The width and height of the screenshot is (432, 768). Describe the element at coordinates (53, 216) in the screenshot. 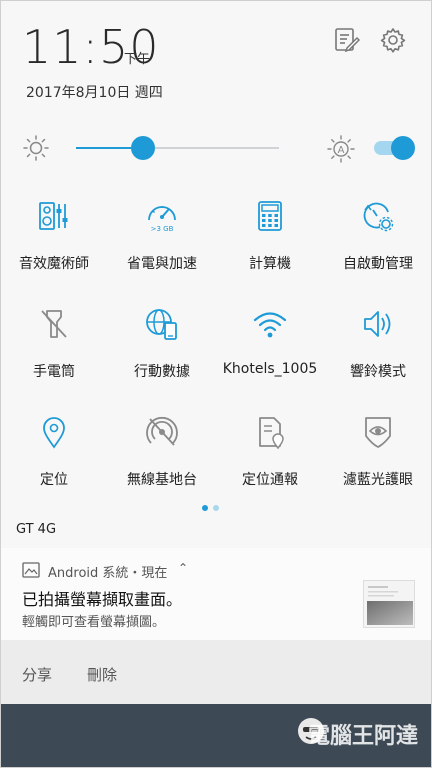

I see `audio-wizard-icon` at that location.